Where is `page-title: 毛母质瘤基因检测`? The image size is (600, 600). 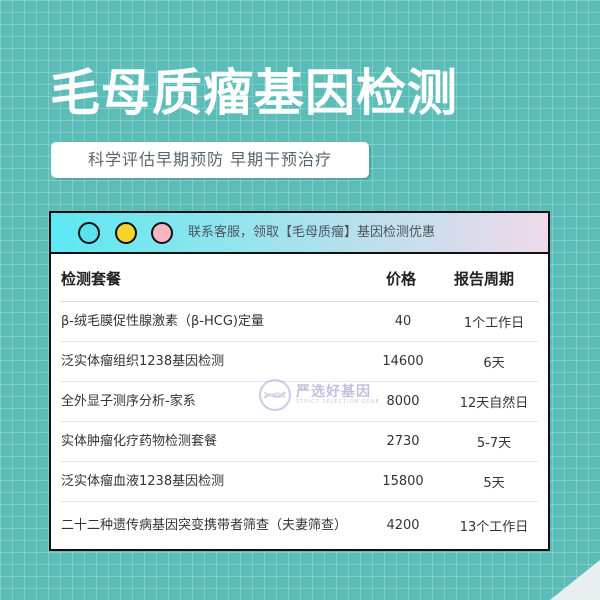 page-title: 毛母质瘤基因检测 is located at coordinates (254, 93).